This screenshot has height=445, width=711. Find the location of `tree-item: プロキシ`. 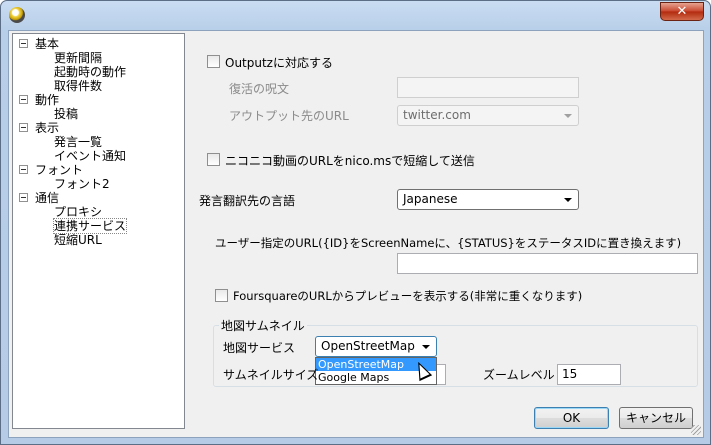

tree-item: プロキシ is located at coordinates (98, 212).